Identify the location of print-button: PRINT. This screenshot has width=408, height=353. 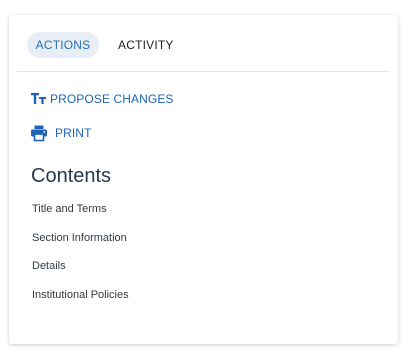
(61, 133).